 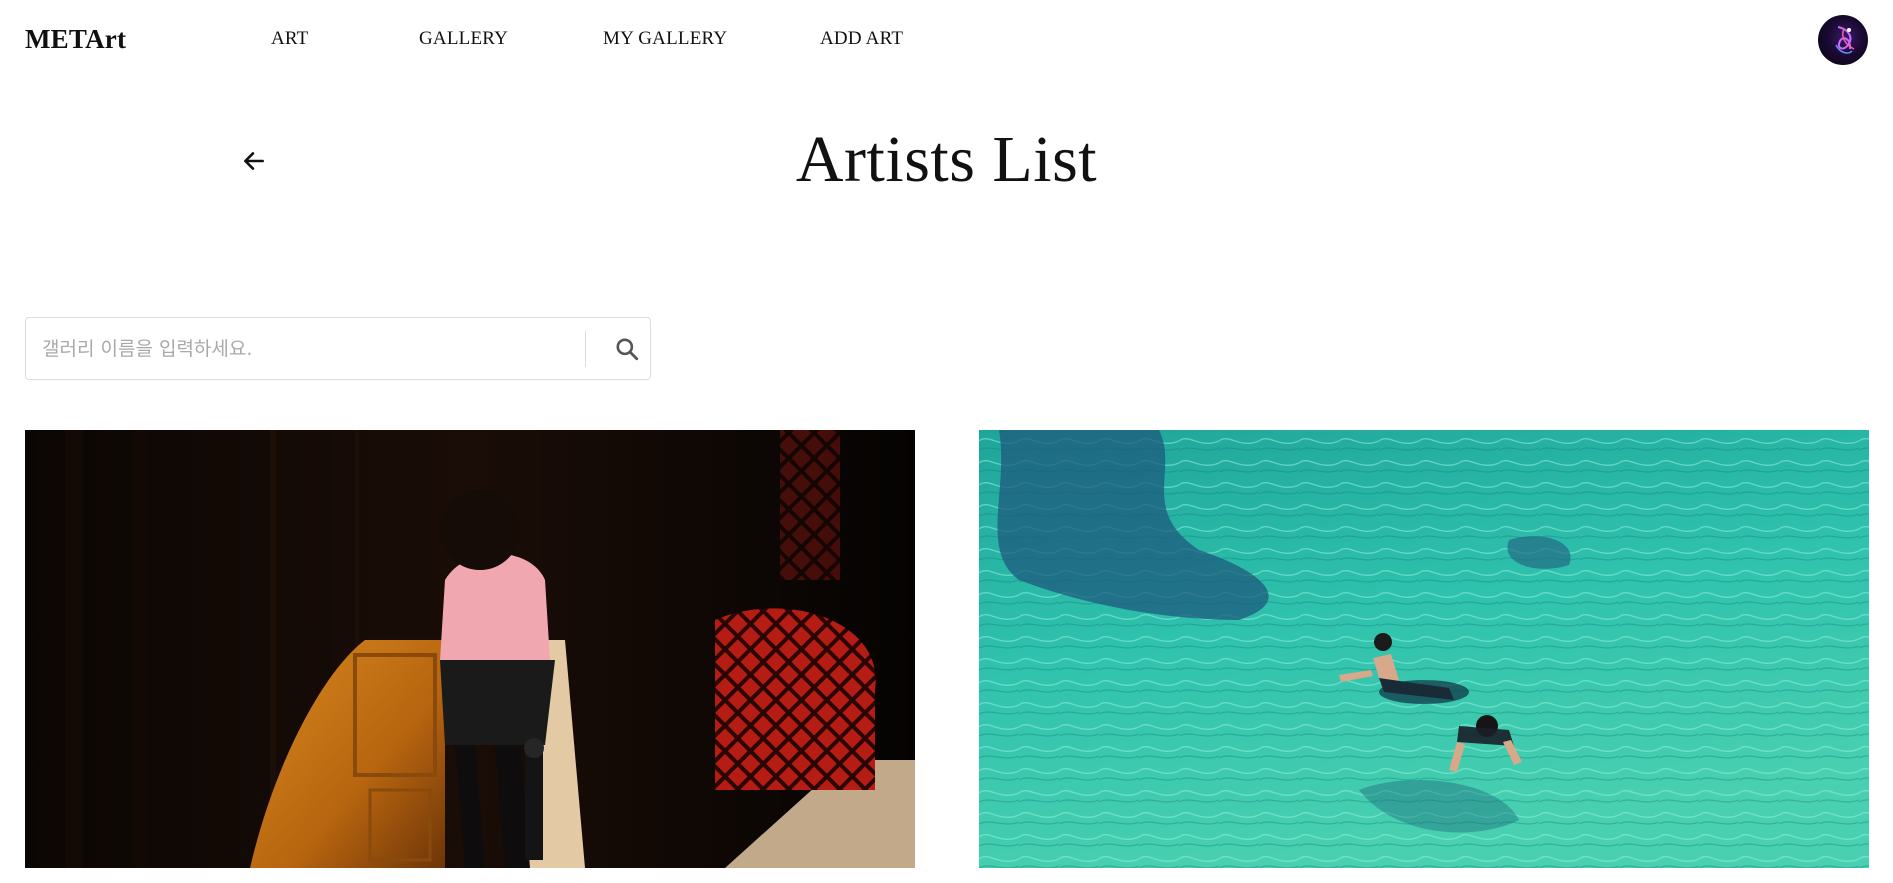 What do you see at coordinates (463, 39) in the screenshot?
I see `nav-link-gallery: GALLERY` at bounding box center [463, 39].